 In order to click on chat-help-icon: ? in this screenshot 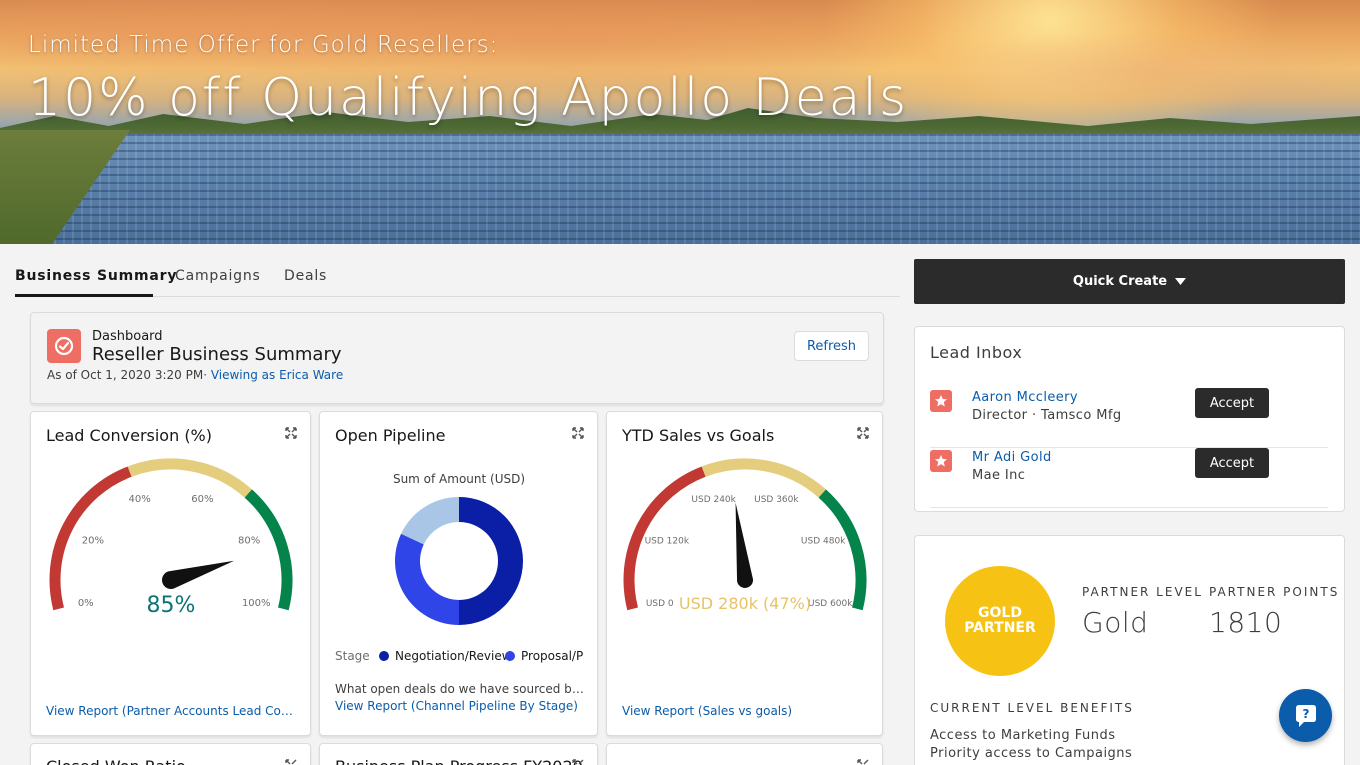, I will do `click(1305, 715)`.